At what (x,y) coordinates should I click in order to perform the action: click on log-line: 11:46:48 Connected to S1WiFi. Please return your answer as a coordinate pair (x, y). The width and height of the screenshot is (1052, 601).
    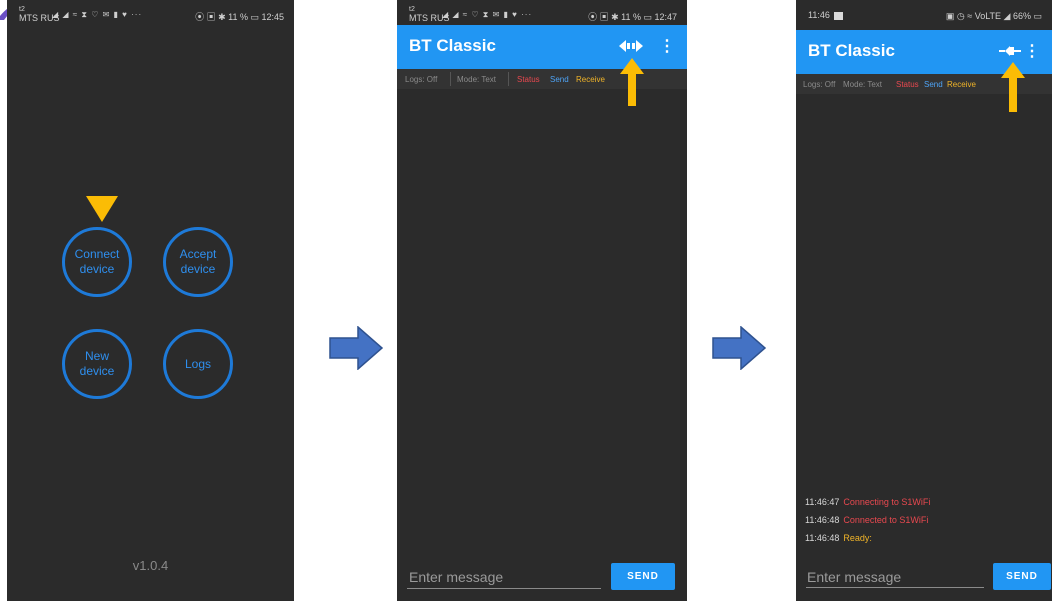
    Looking at the image, I should click on (867, 520).